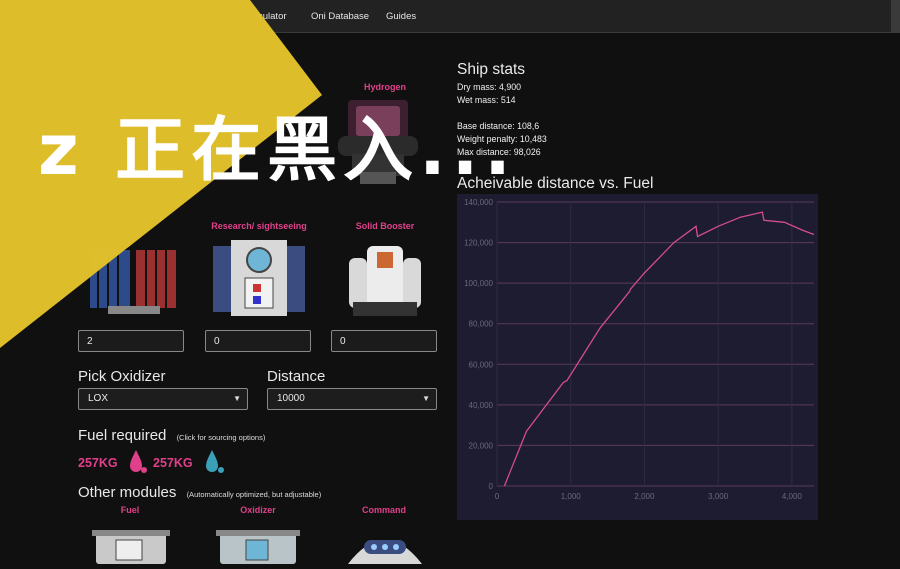  I want to click on cargo-count-input, so click(131, 341).